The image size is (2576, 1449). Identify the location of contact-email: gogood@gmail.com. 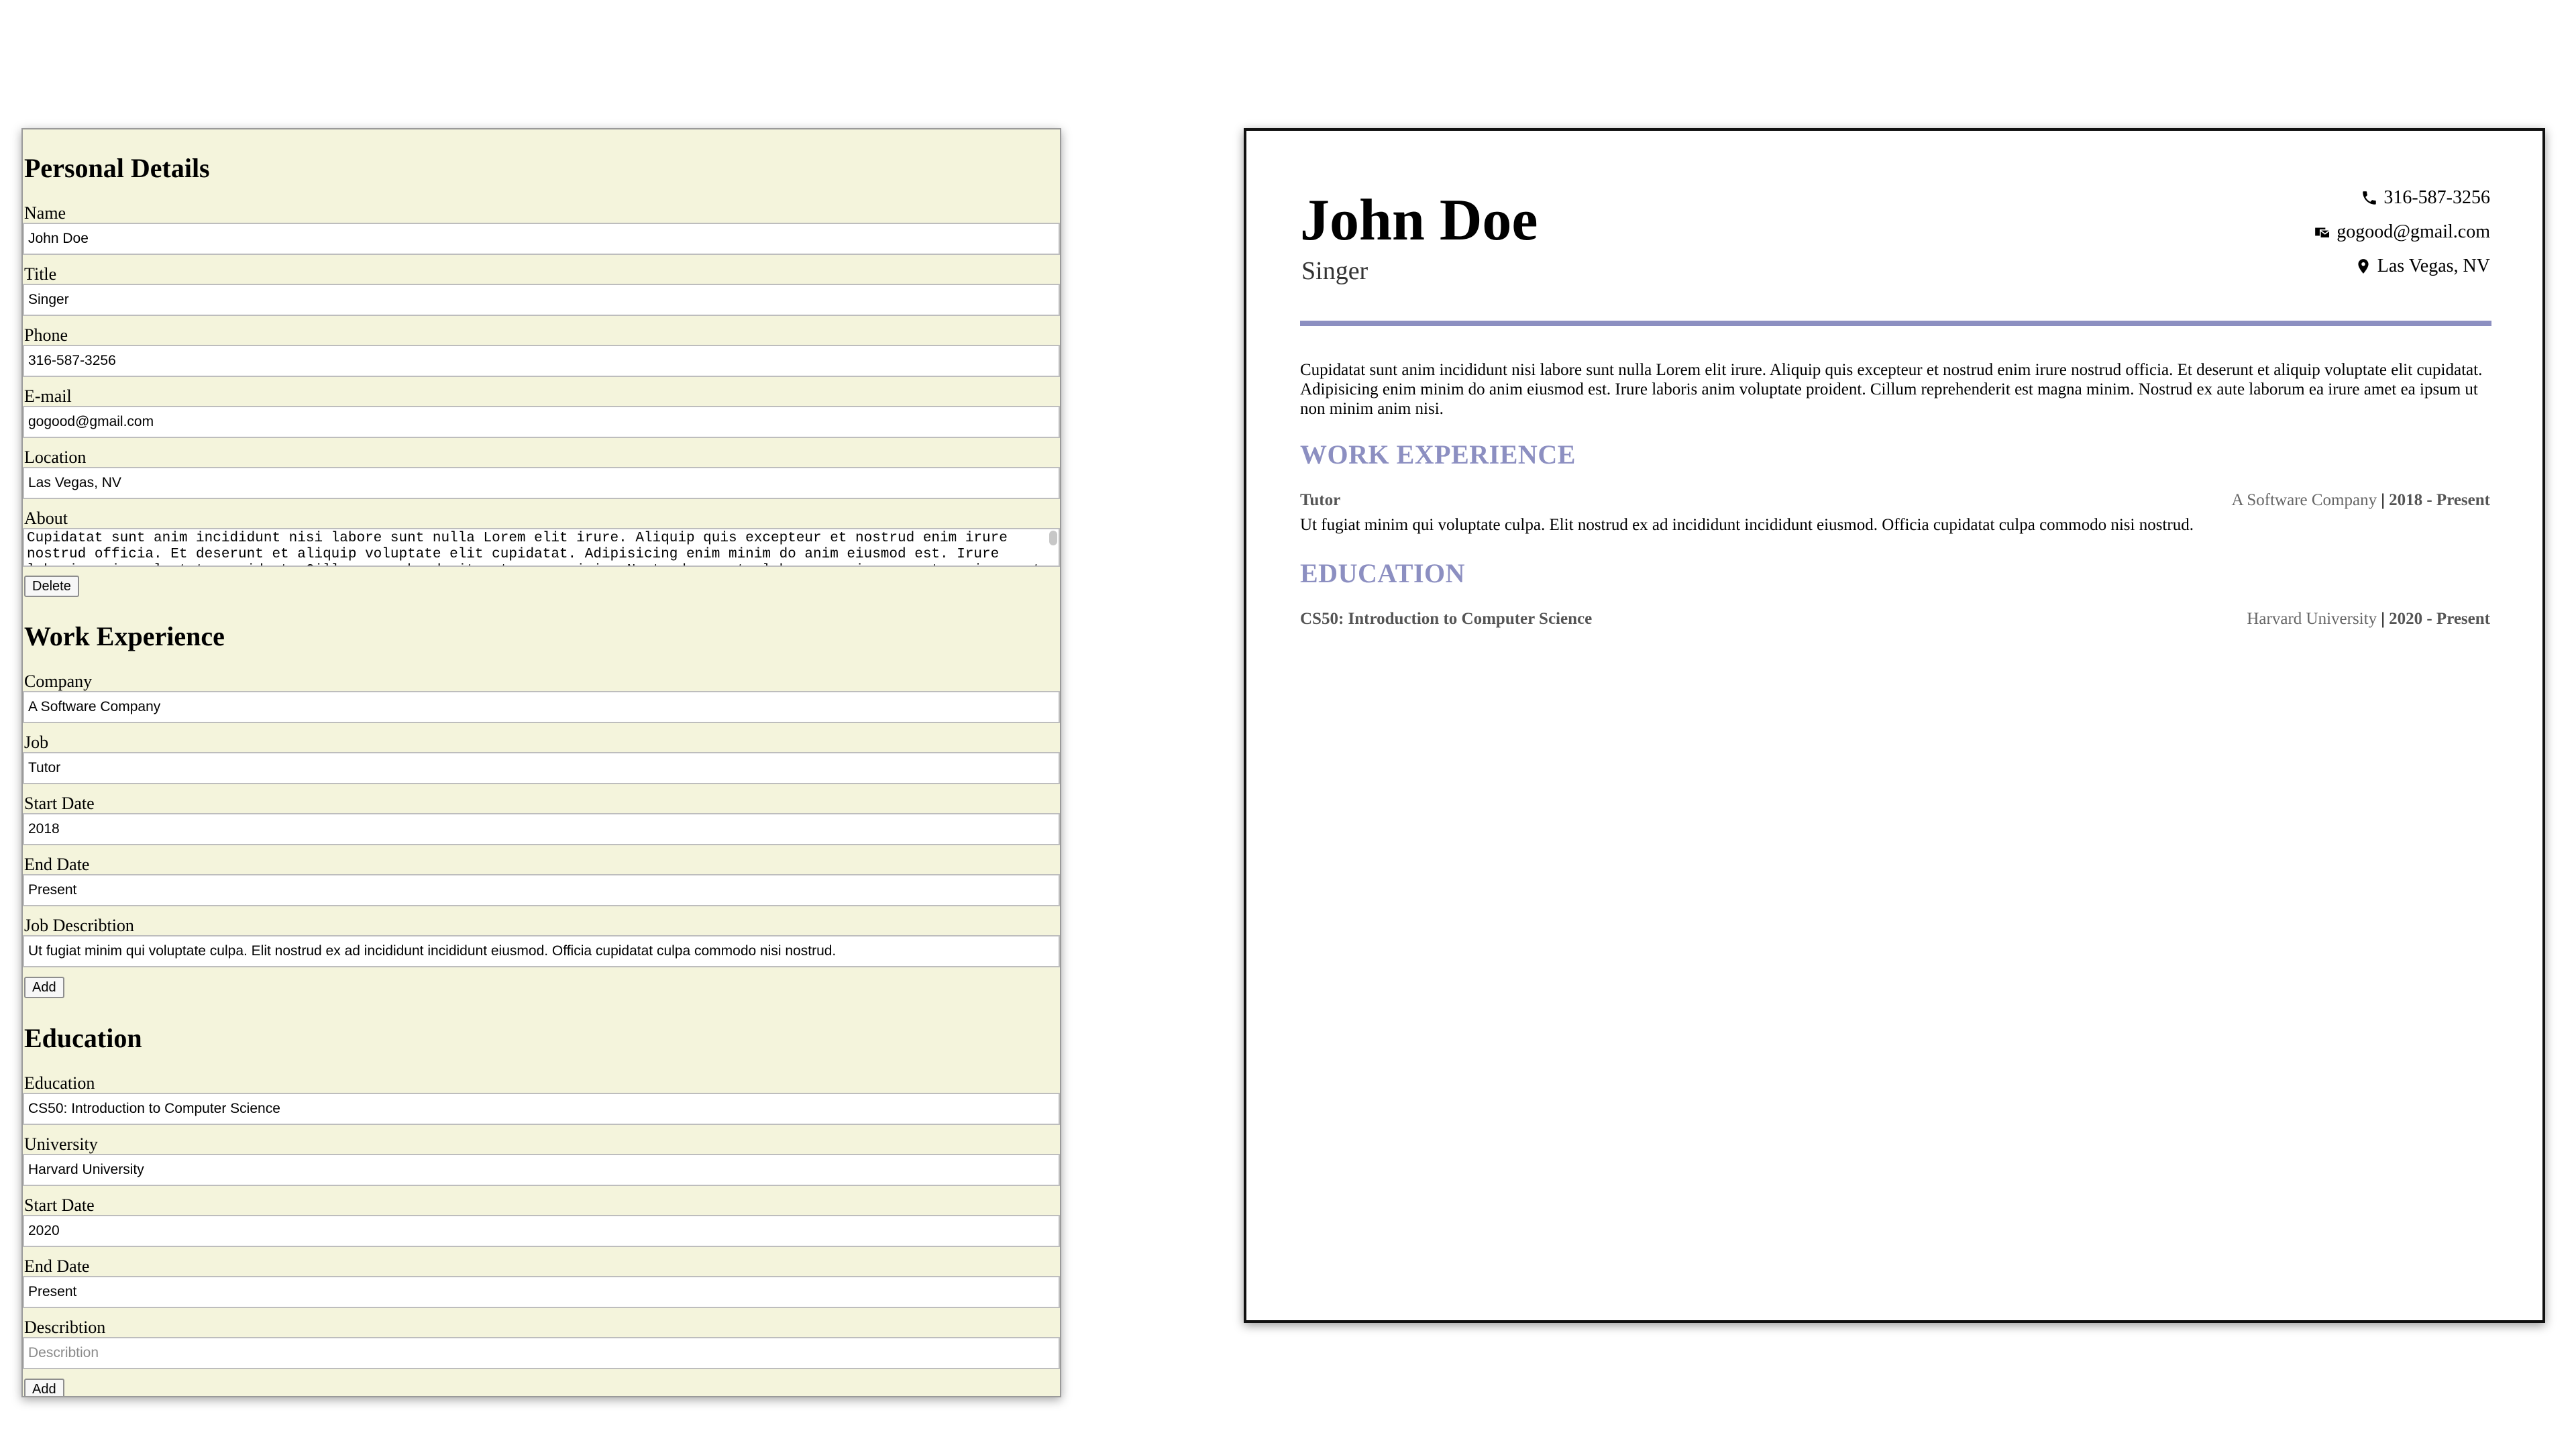
(2402, 232).